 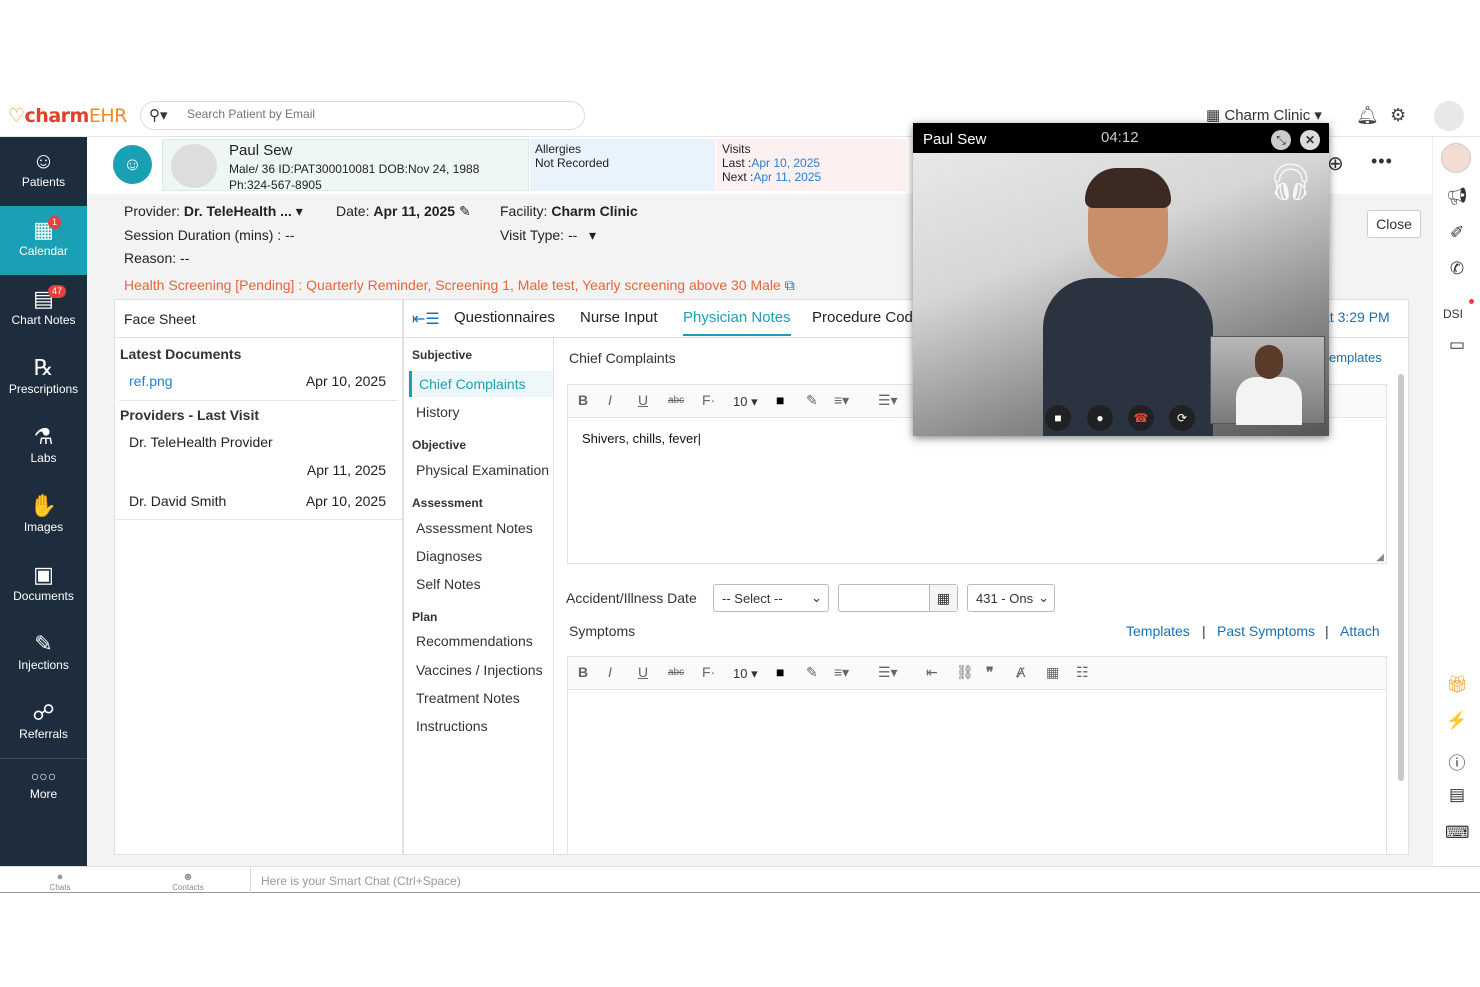 I want to click on self-view-video, so click(x=1267, y=380).